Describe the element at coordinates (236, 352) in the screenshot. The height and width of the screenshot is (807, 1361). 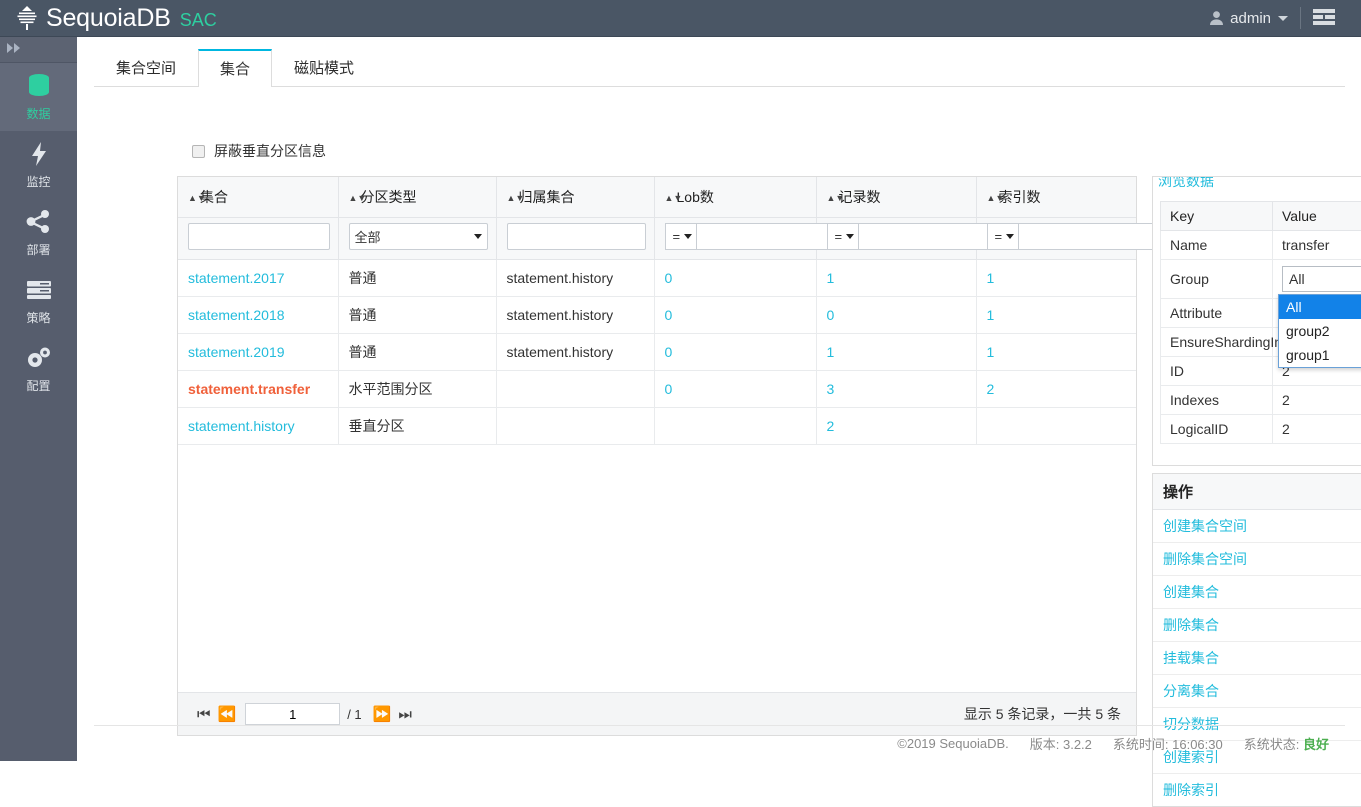
I see `collection-link: statement.2019` at that location.